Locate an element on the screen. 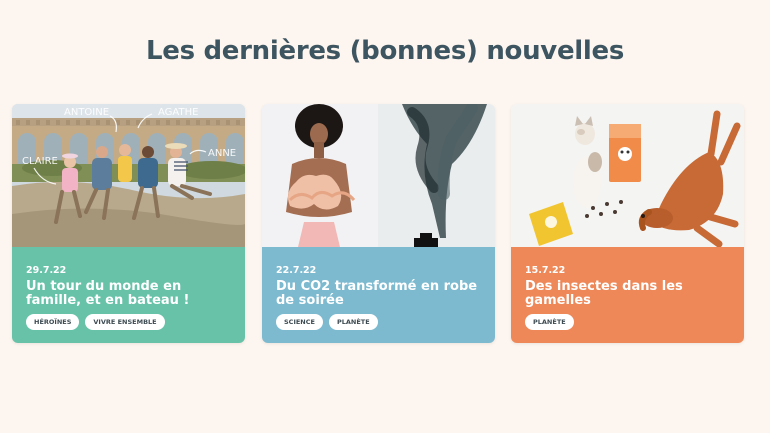 This screenshot has width=770, height=433. card-title-link: Du CO2 transformé en robe de soirée is located at coordinates (381, 294).